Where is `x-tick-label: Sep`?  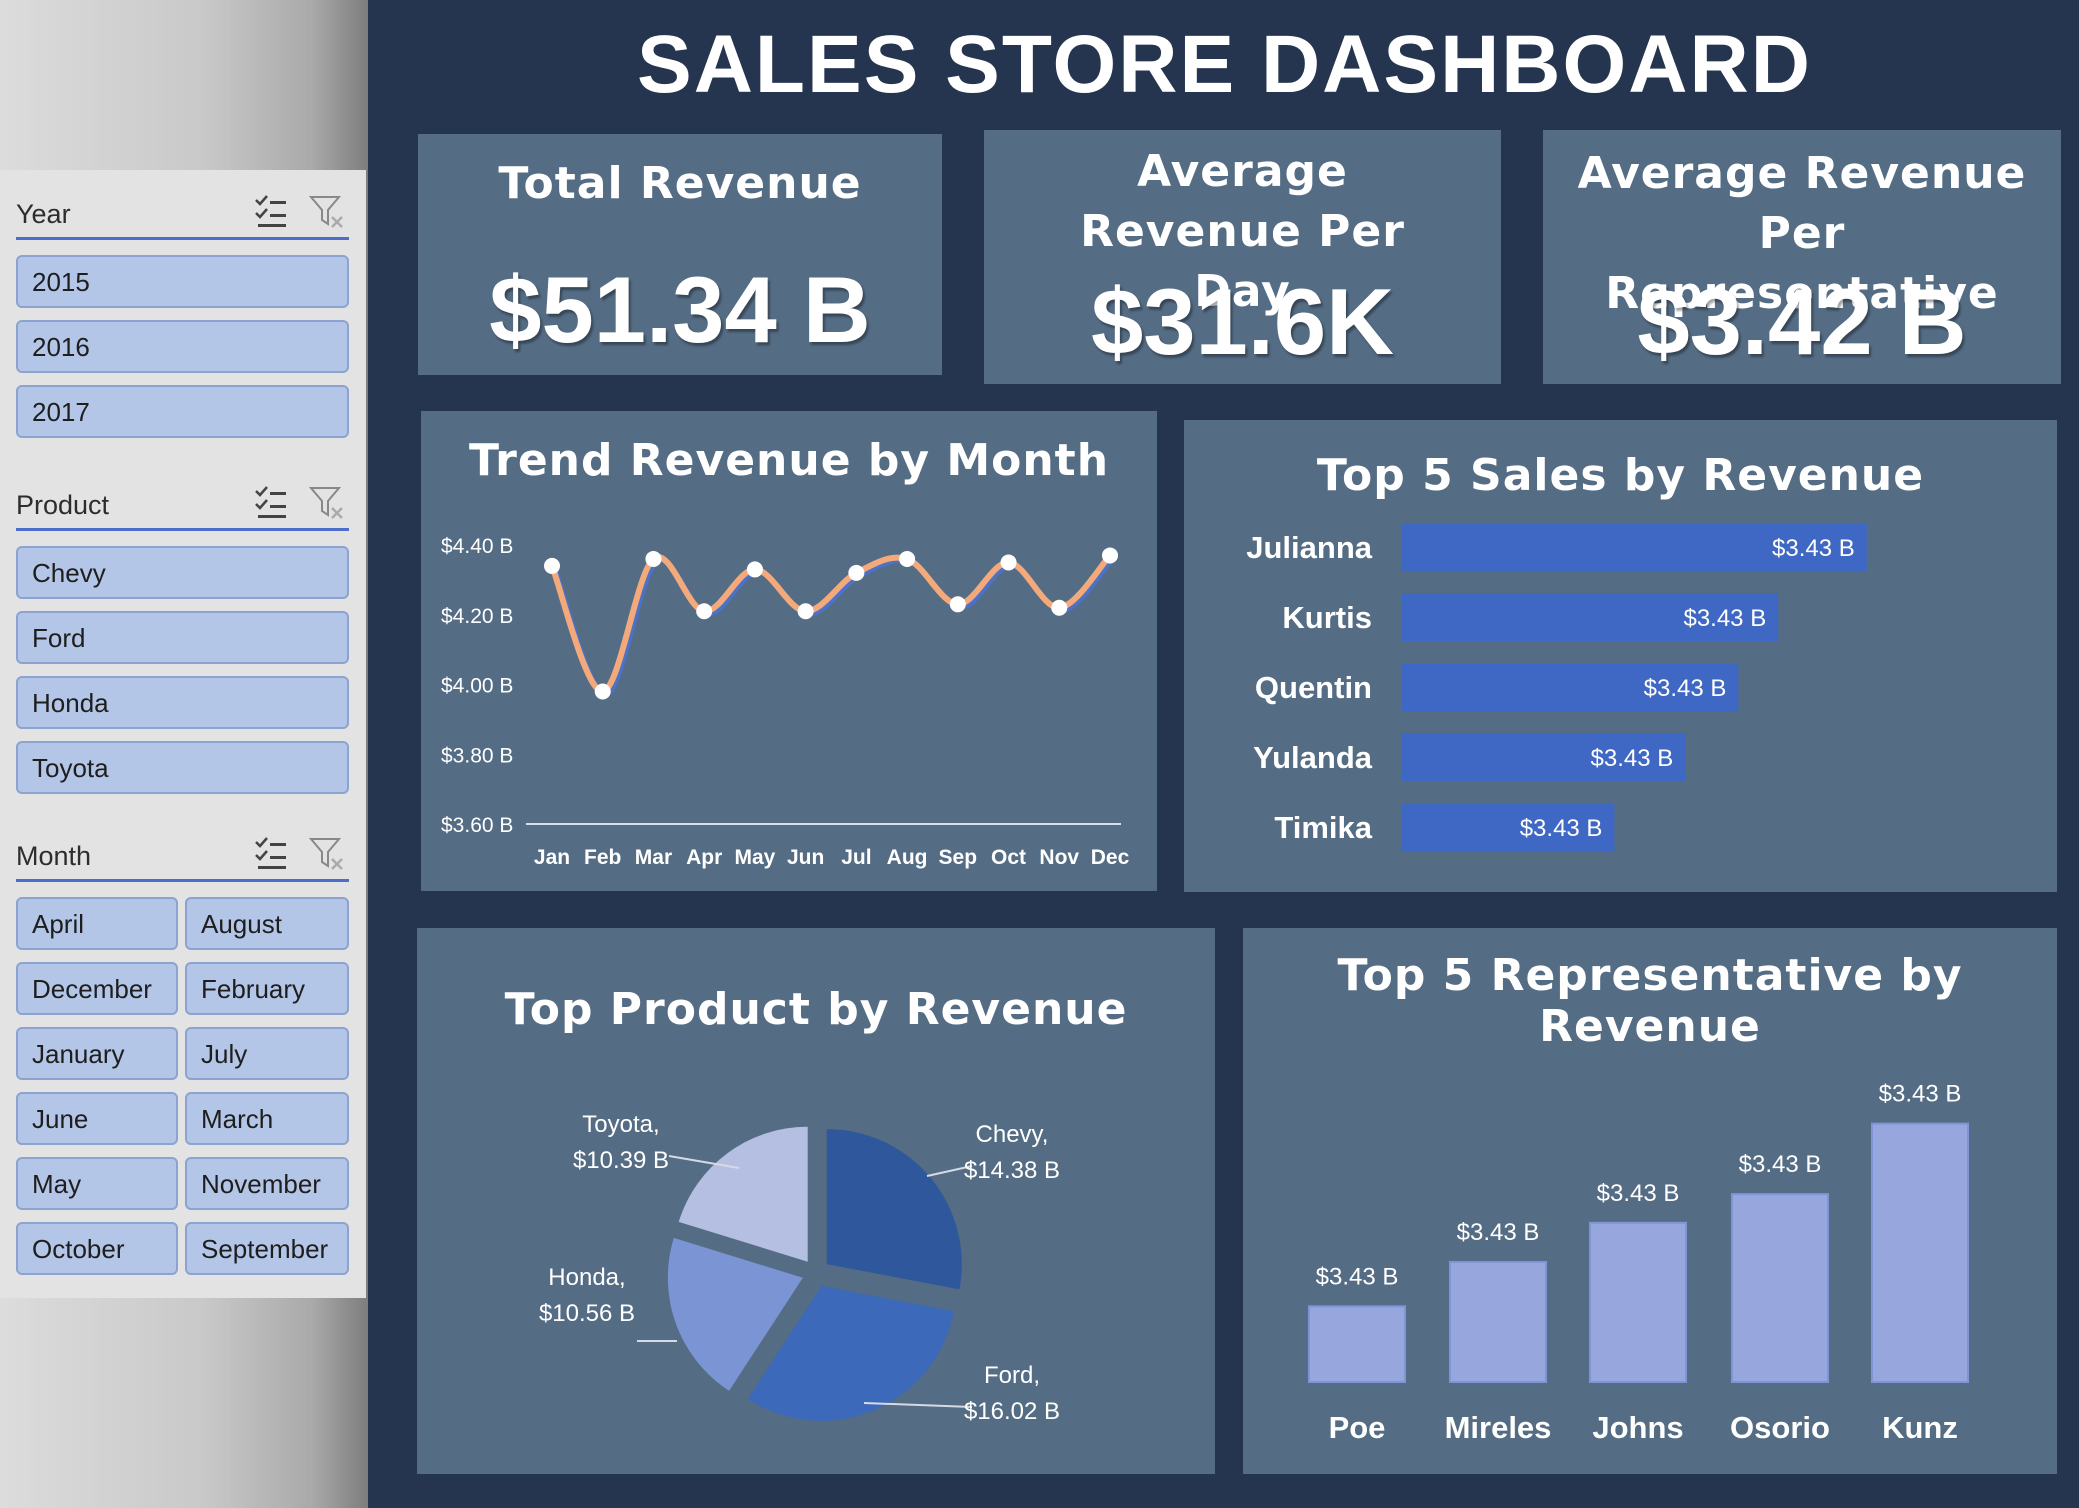 x-tick-label: Sep is located at coordinates (958, 857).